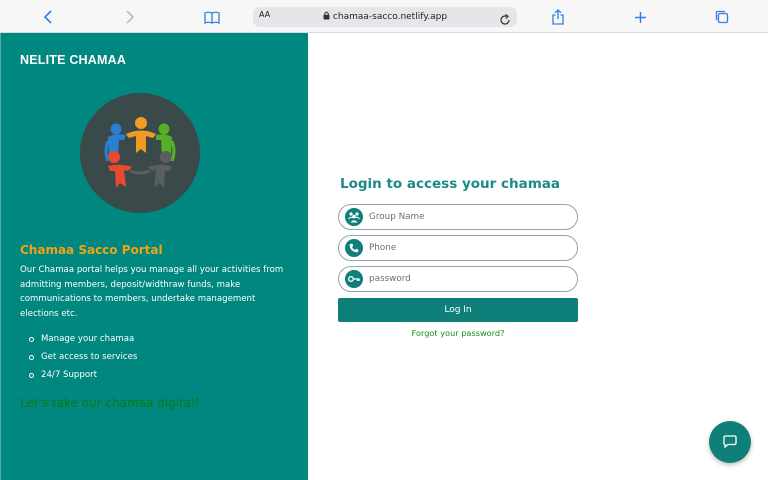 The image size is (768, 480). I want to click on call-to-action: Let's take our chamaa digital!, so click(110, 403).